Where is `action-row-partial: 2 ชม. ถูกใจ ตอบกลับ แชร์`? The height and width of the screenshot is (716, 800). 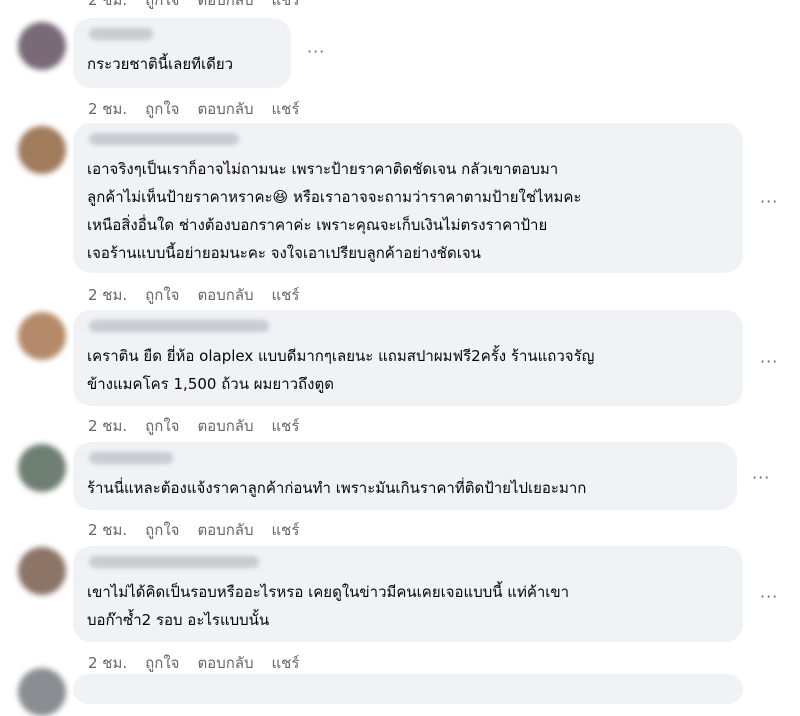
action-row-partial: 2 ชม. ถูกใจ ตอบกลับ แชร์ is located at coordinates (202, 6).